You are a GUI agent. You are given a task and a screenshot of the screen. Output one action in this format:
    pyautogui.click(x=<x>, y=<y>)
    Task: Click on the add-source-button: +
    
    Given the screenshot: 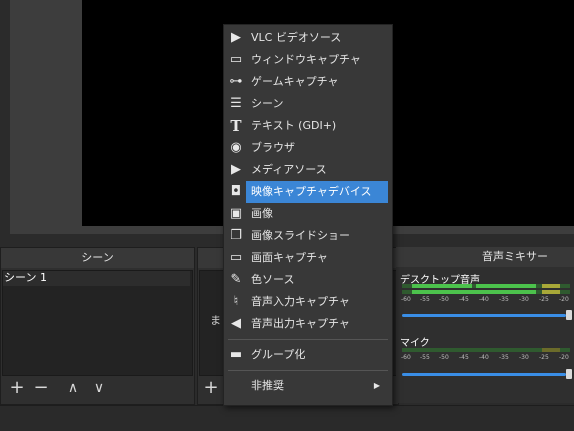 What is the action you would take?
    pyautogui.click(x=211, y=388)
    